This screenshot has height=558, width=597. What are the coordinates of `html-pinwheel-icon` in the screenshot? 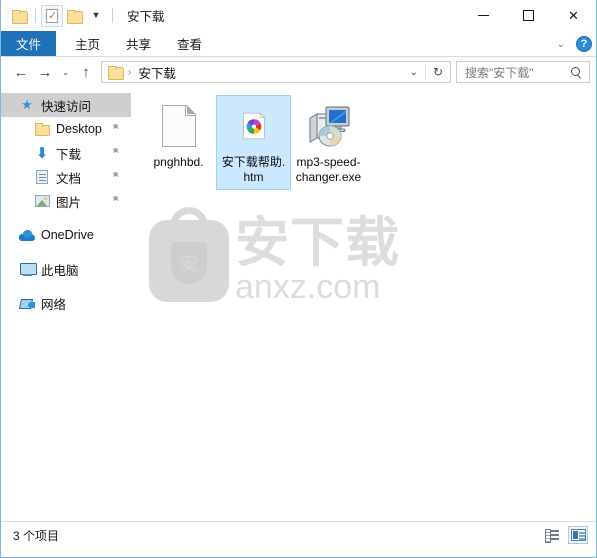 It's located at (254, 126).